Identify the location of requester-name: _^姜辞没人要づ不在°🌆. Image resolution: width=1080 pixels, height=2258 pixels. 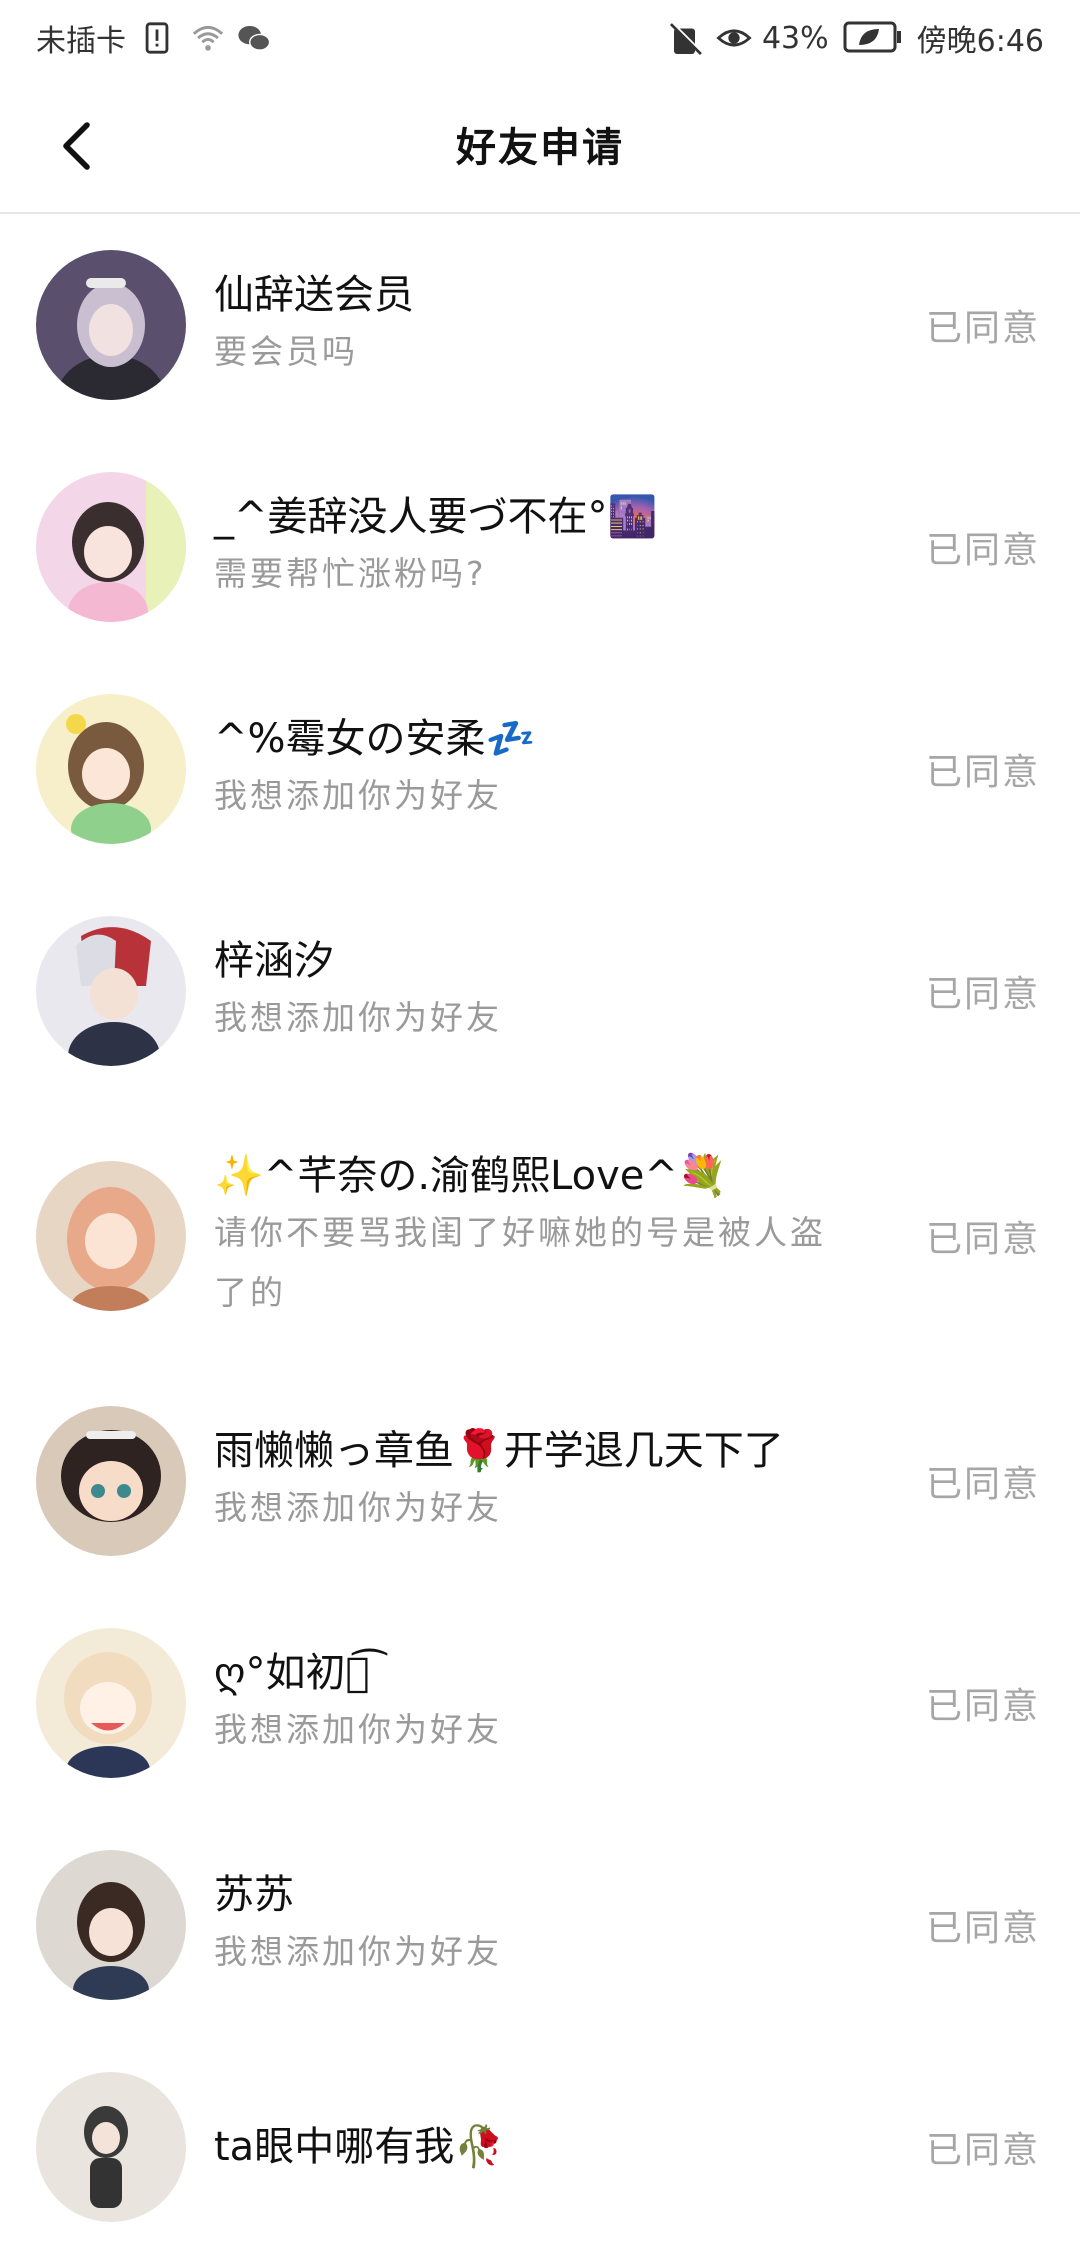
(436, 517).